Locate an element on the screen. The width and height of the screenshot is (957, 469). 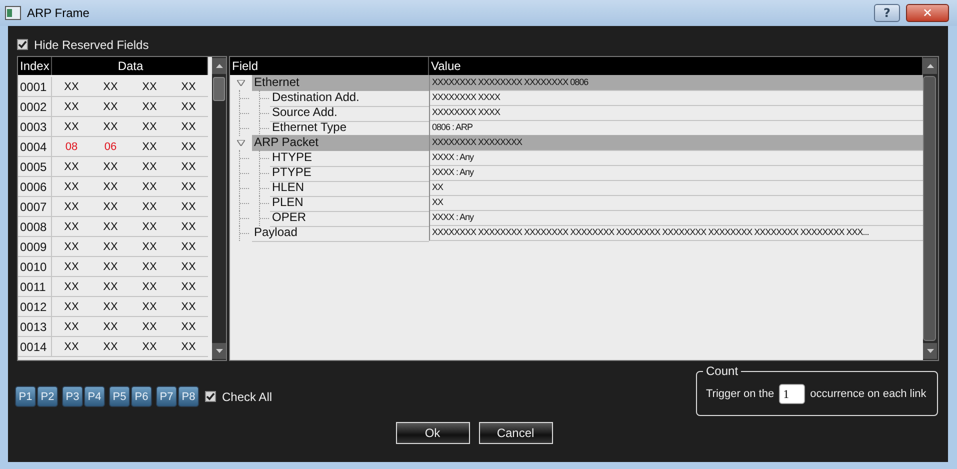
field-label: HLEN is located at coordinates (349, 188).